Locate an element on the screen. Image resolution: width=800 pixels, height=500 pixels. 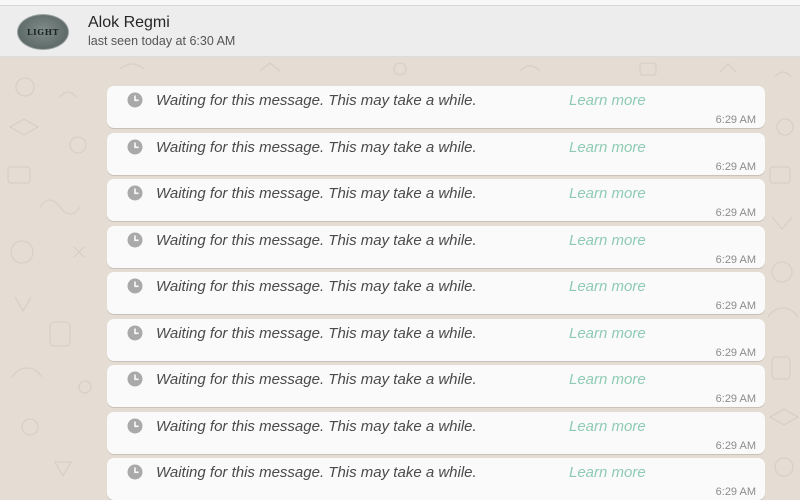
avatar: LIGHT is located at coordinates (43, 32).